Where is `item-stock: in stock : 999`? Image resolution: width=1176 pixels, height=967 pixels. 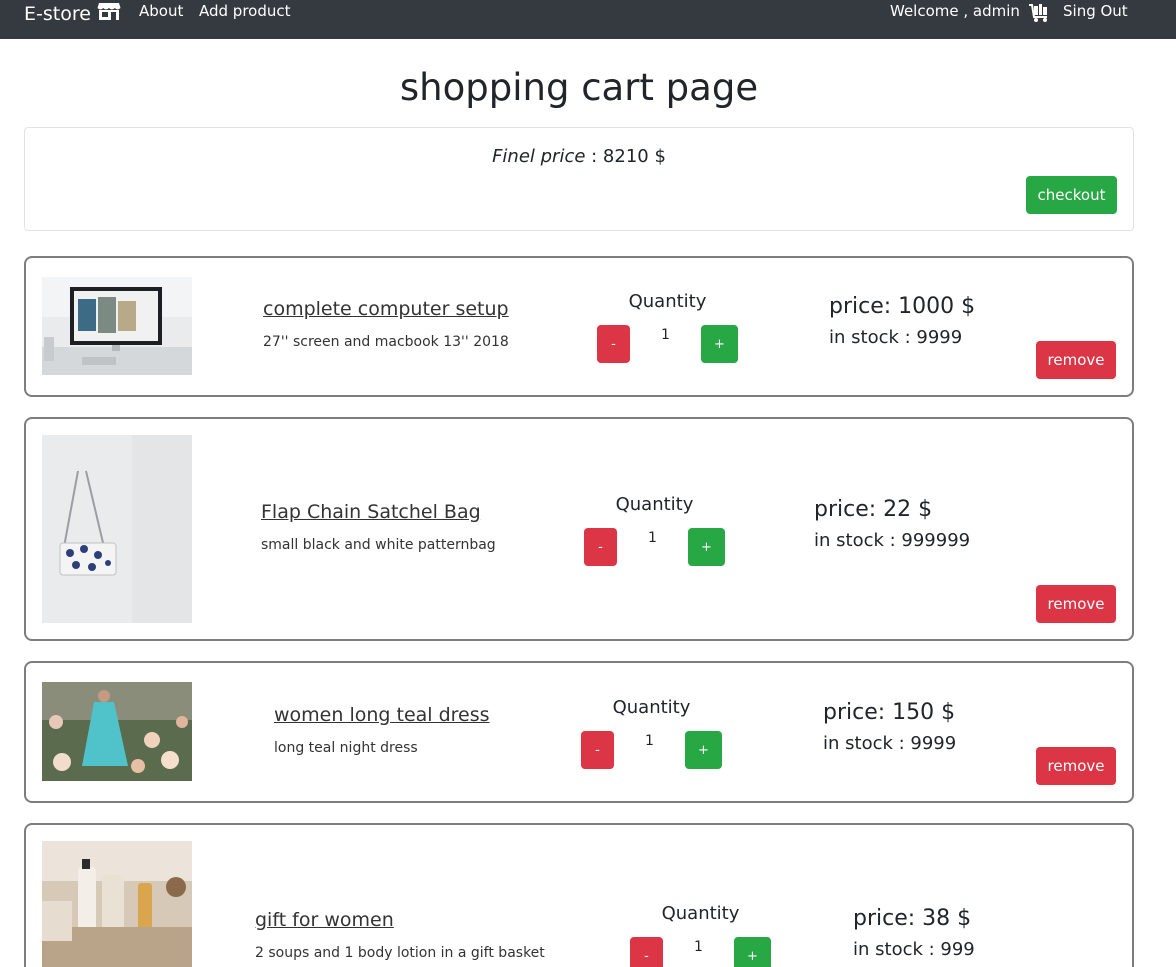 item-stock: in stock : 999 is located at coordinates (914, 949).